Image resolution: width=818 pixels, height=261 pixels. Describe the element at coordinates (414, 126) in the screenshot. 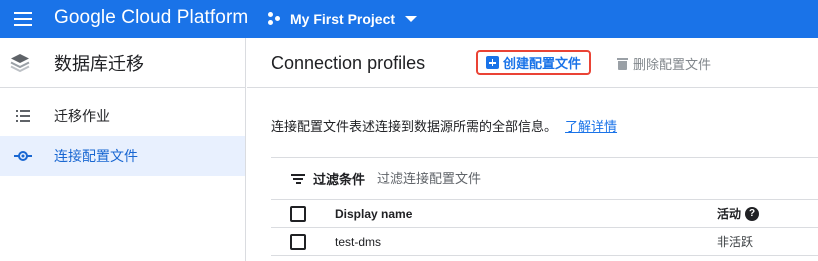

I see `description-text: 连接配置文件表述连接到数据源所需的全部信息。` at that location.